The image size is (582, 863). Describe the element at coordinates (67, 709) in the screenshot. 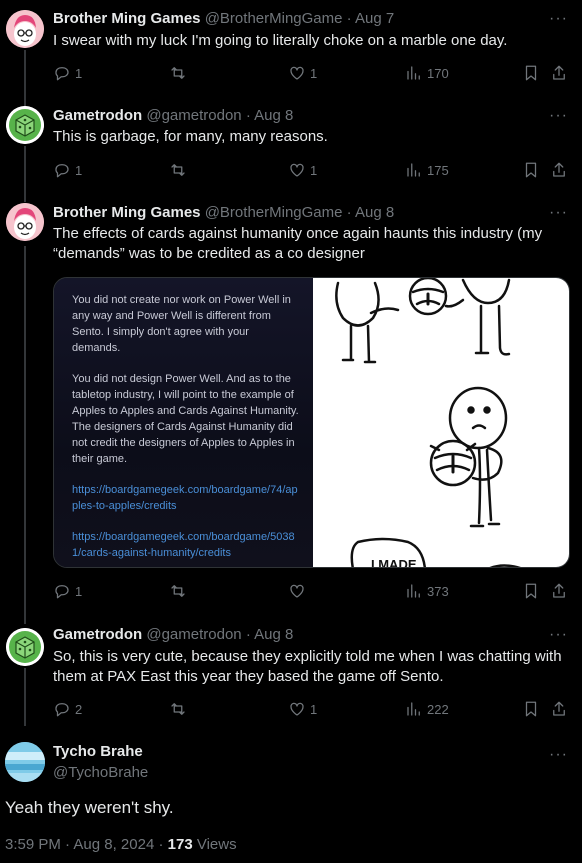

I see `reply-button: 2` at that location.